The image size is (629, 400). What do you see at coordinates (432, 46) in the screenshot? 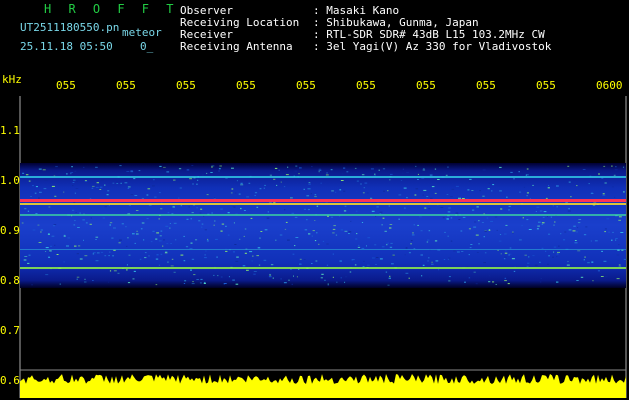
I see `info-value-antenna: : 3el Yagi(V) Az 330 for Vladivostok` at bounding box center [432, 46].